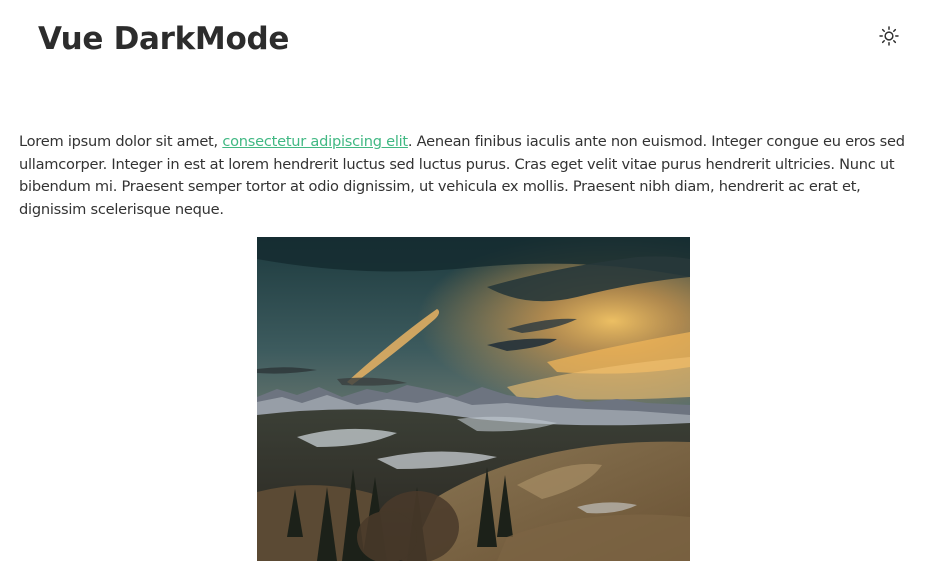 The height and width of the screenshot is (573, 946). What do you see at coordinates (473, 40) in the screenshot?
I see `app-header: Vue DarkMode` at bounding box center [473, 40].